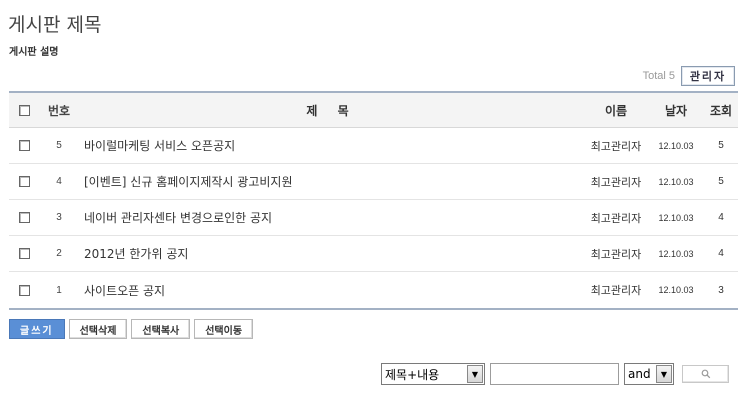 This screenshot has height=400, width=749. I want to click on table-row: 3 네이버 관리자센타 변경으로인한 공지 최고관리자 12.10.03 4, so click(373, 218).